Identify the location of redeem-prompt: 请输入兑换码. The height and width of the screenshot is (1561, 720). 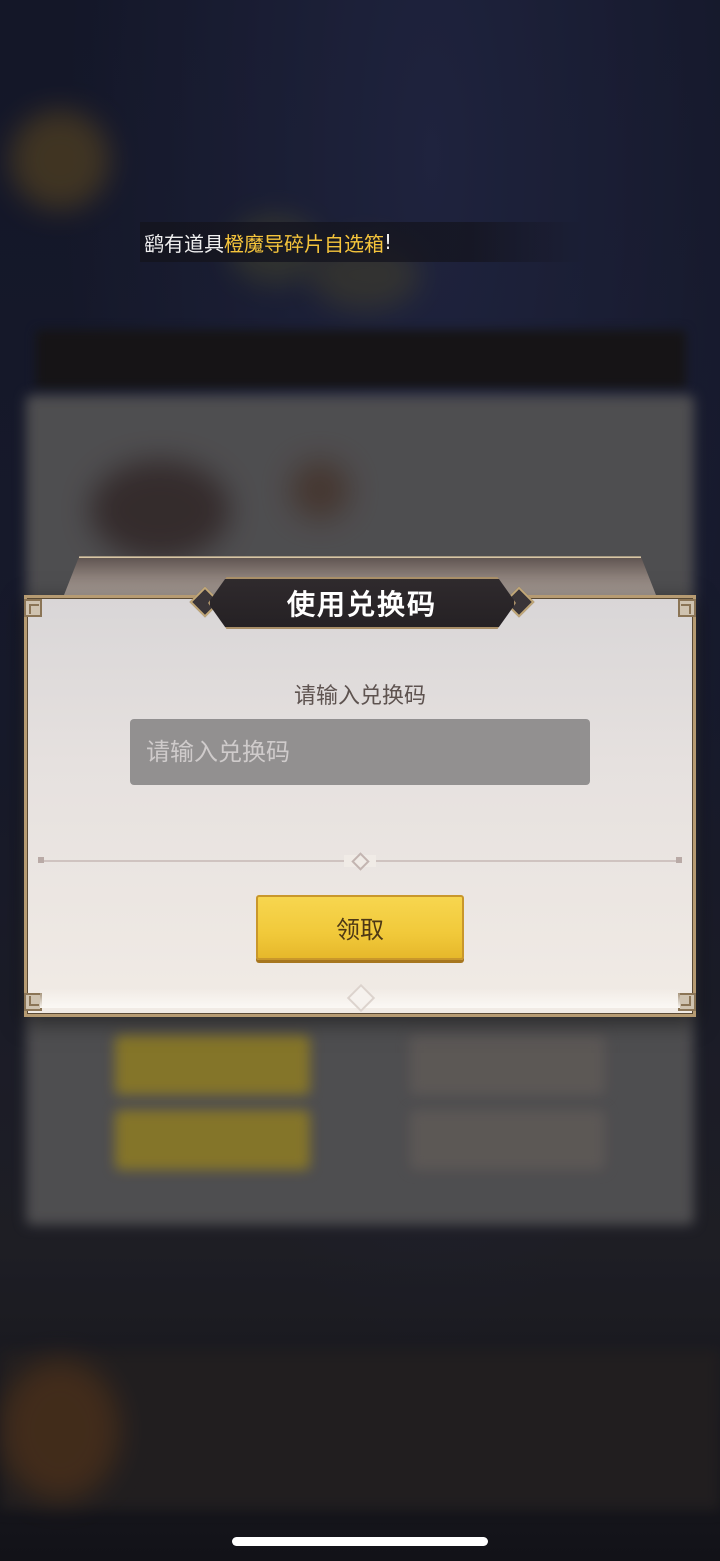
(359, 696).